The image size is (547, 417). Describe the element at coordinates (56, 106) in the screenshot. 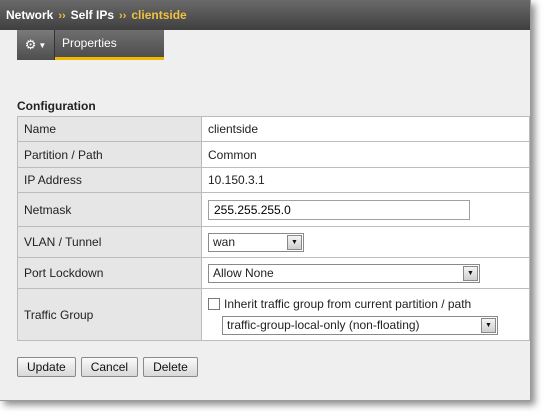

I see `section-title: Configuration` at that location.